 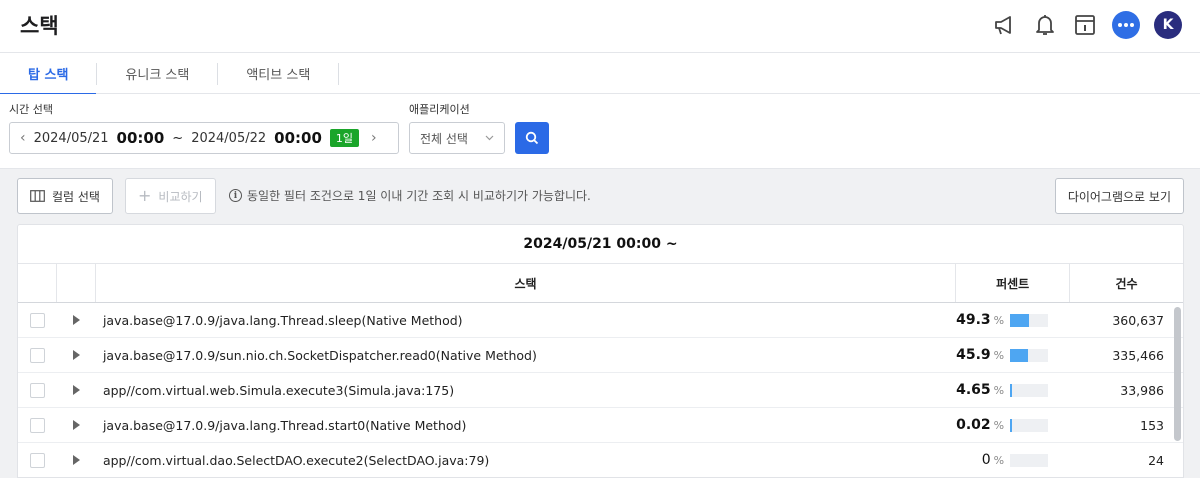 I want to click on column-select-label: 컬럼 선택, so click(x=76, y=196).